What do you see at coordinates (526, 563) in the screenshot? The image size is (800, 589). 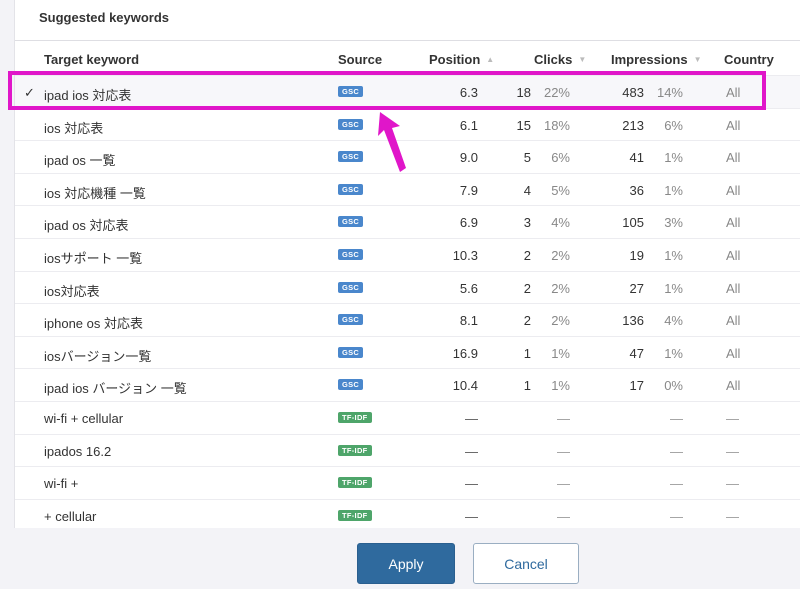 I see `cancel-button: Cancel` at bounding box center [526, 563].